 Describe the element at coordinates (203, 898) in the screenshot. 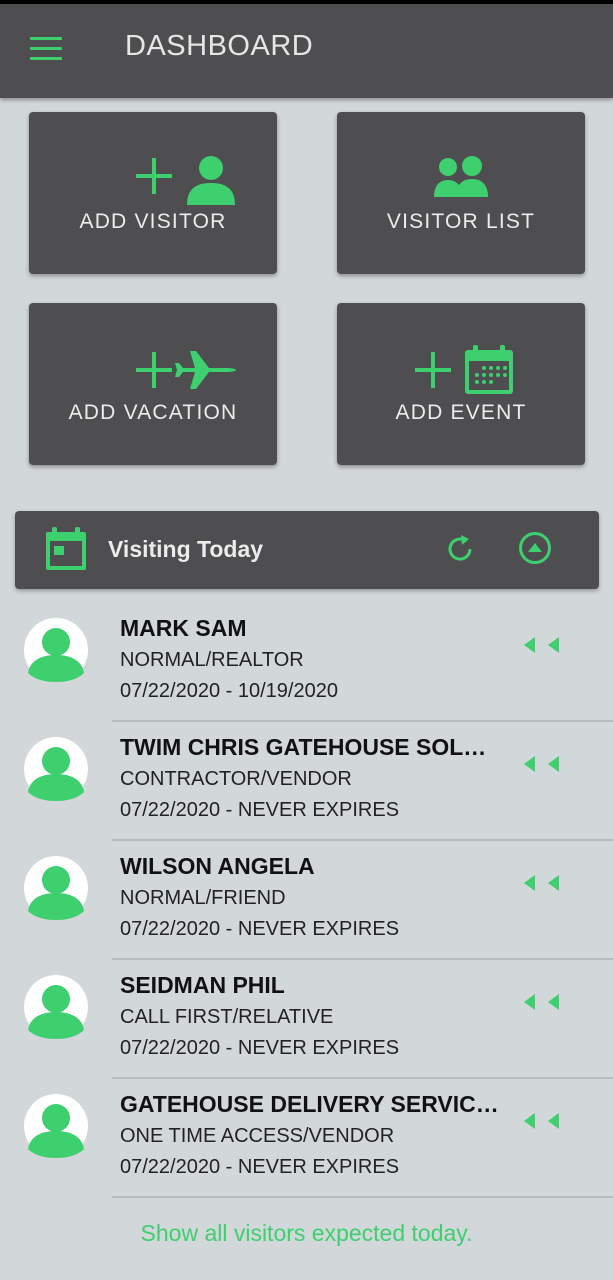

I see `visitor-type: NORMAL/FRIEND` at that location.